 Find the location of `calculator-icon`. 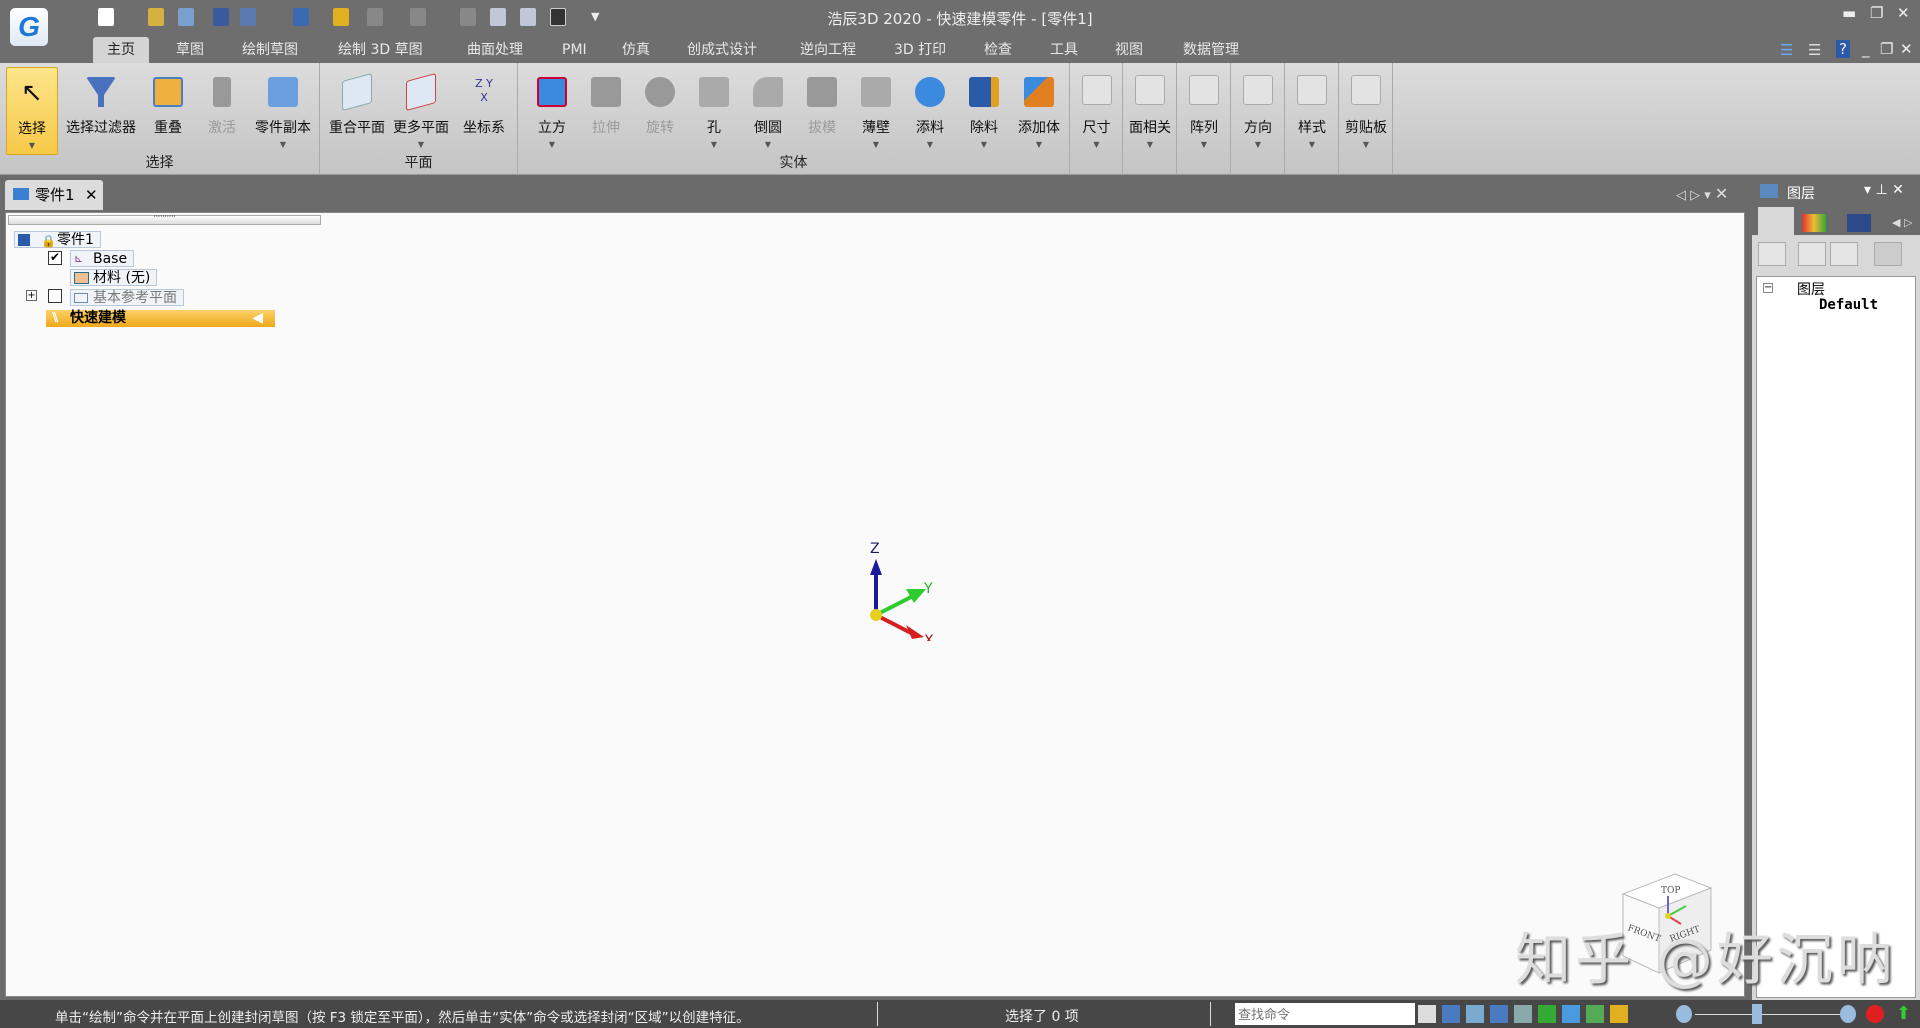

calculator-icon is located at coordinates (558, 17).